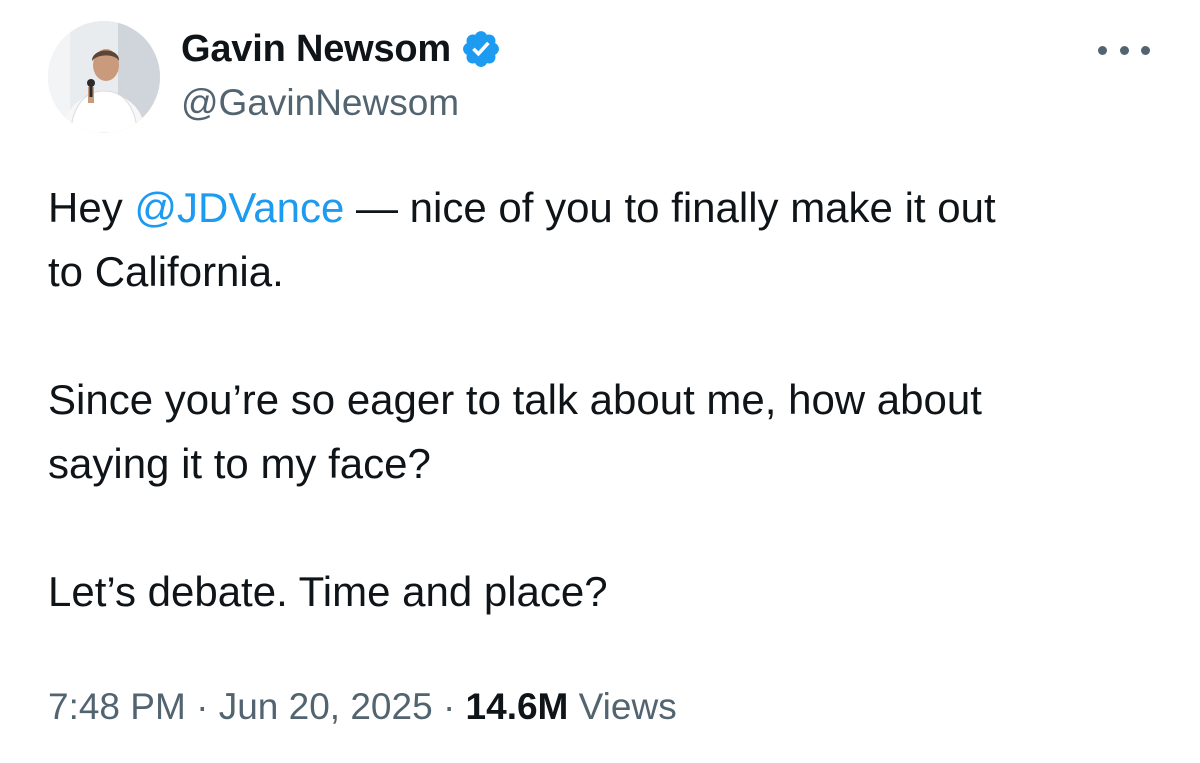 The width and height of the screenshot is (1200, 763). I want to click on mention-link: @JDVance, so click(239, 207).